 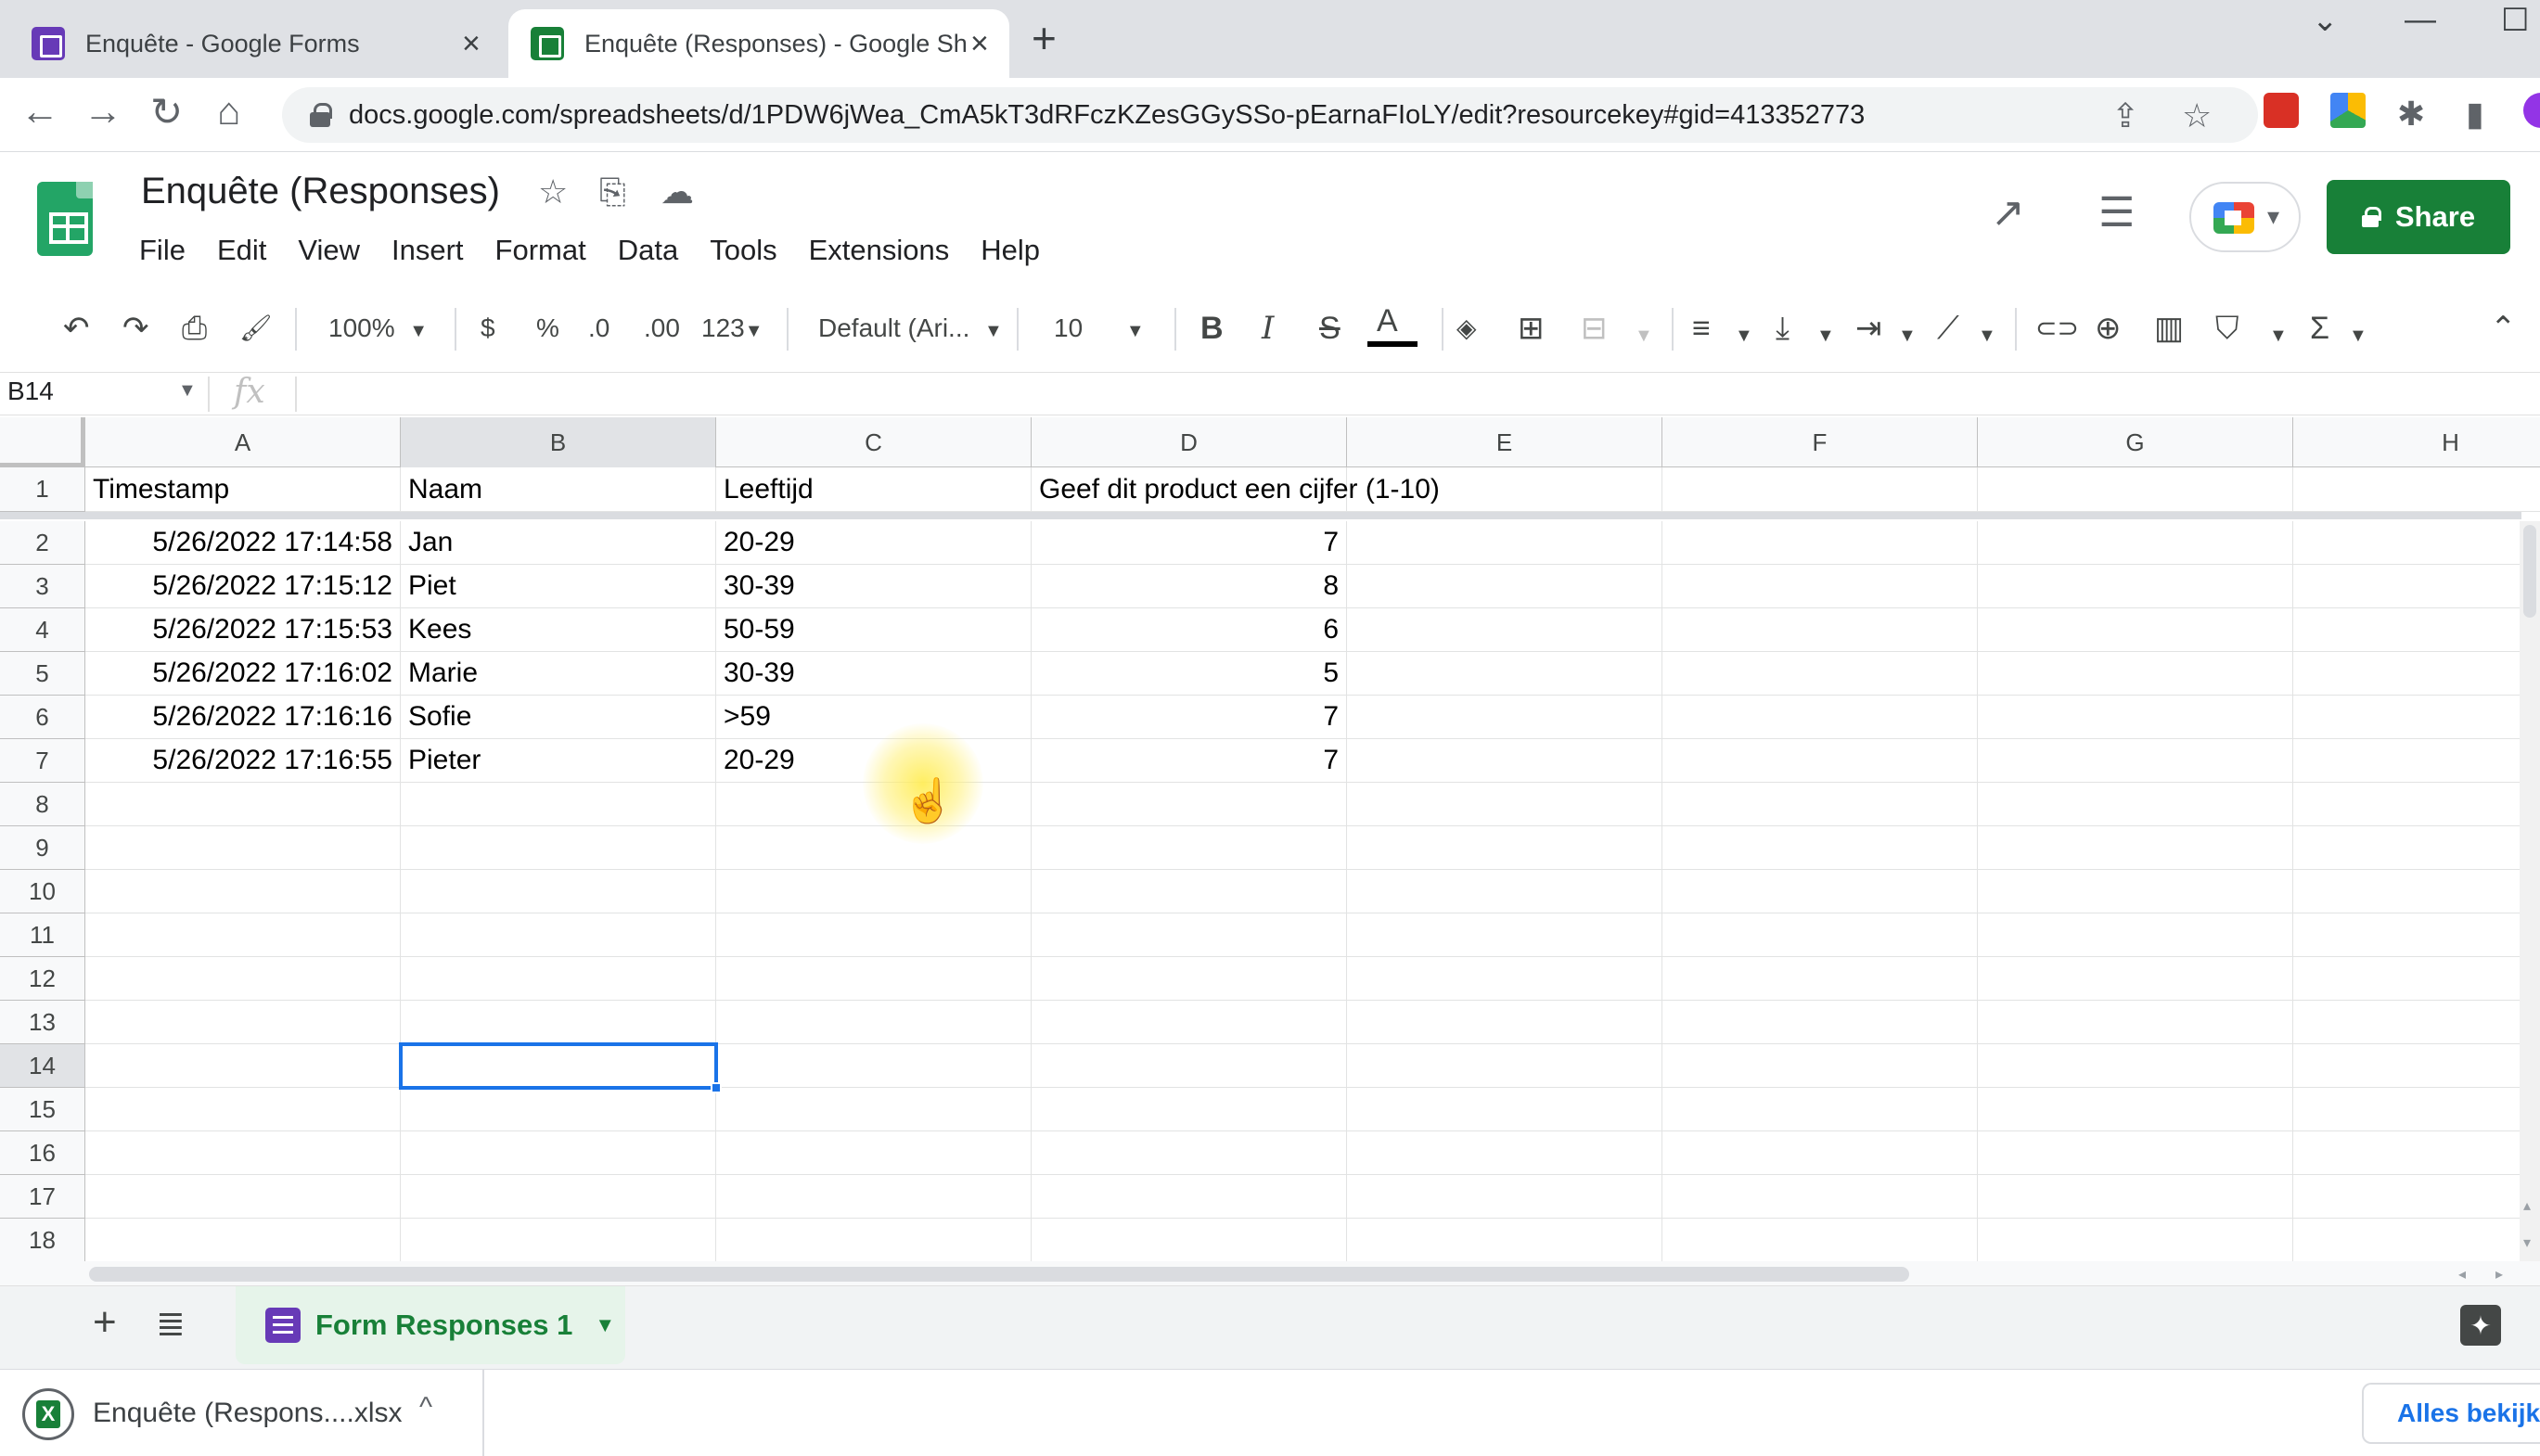 What do you see at coordinates (42, 543) in the screenshot?
I see `row-header-2: 2` at bounding box center [42, 543].